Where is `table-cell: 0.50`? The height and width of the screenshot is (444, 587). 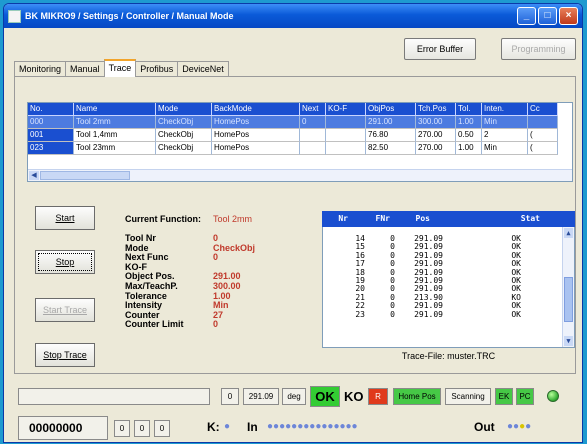 table-cell: 0.50 is located at coordinates (469, 135).